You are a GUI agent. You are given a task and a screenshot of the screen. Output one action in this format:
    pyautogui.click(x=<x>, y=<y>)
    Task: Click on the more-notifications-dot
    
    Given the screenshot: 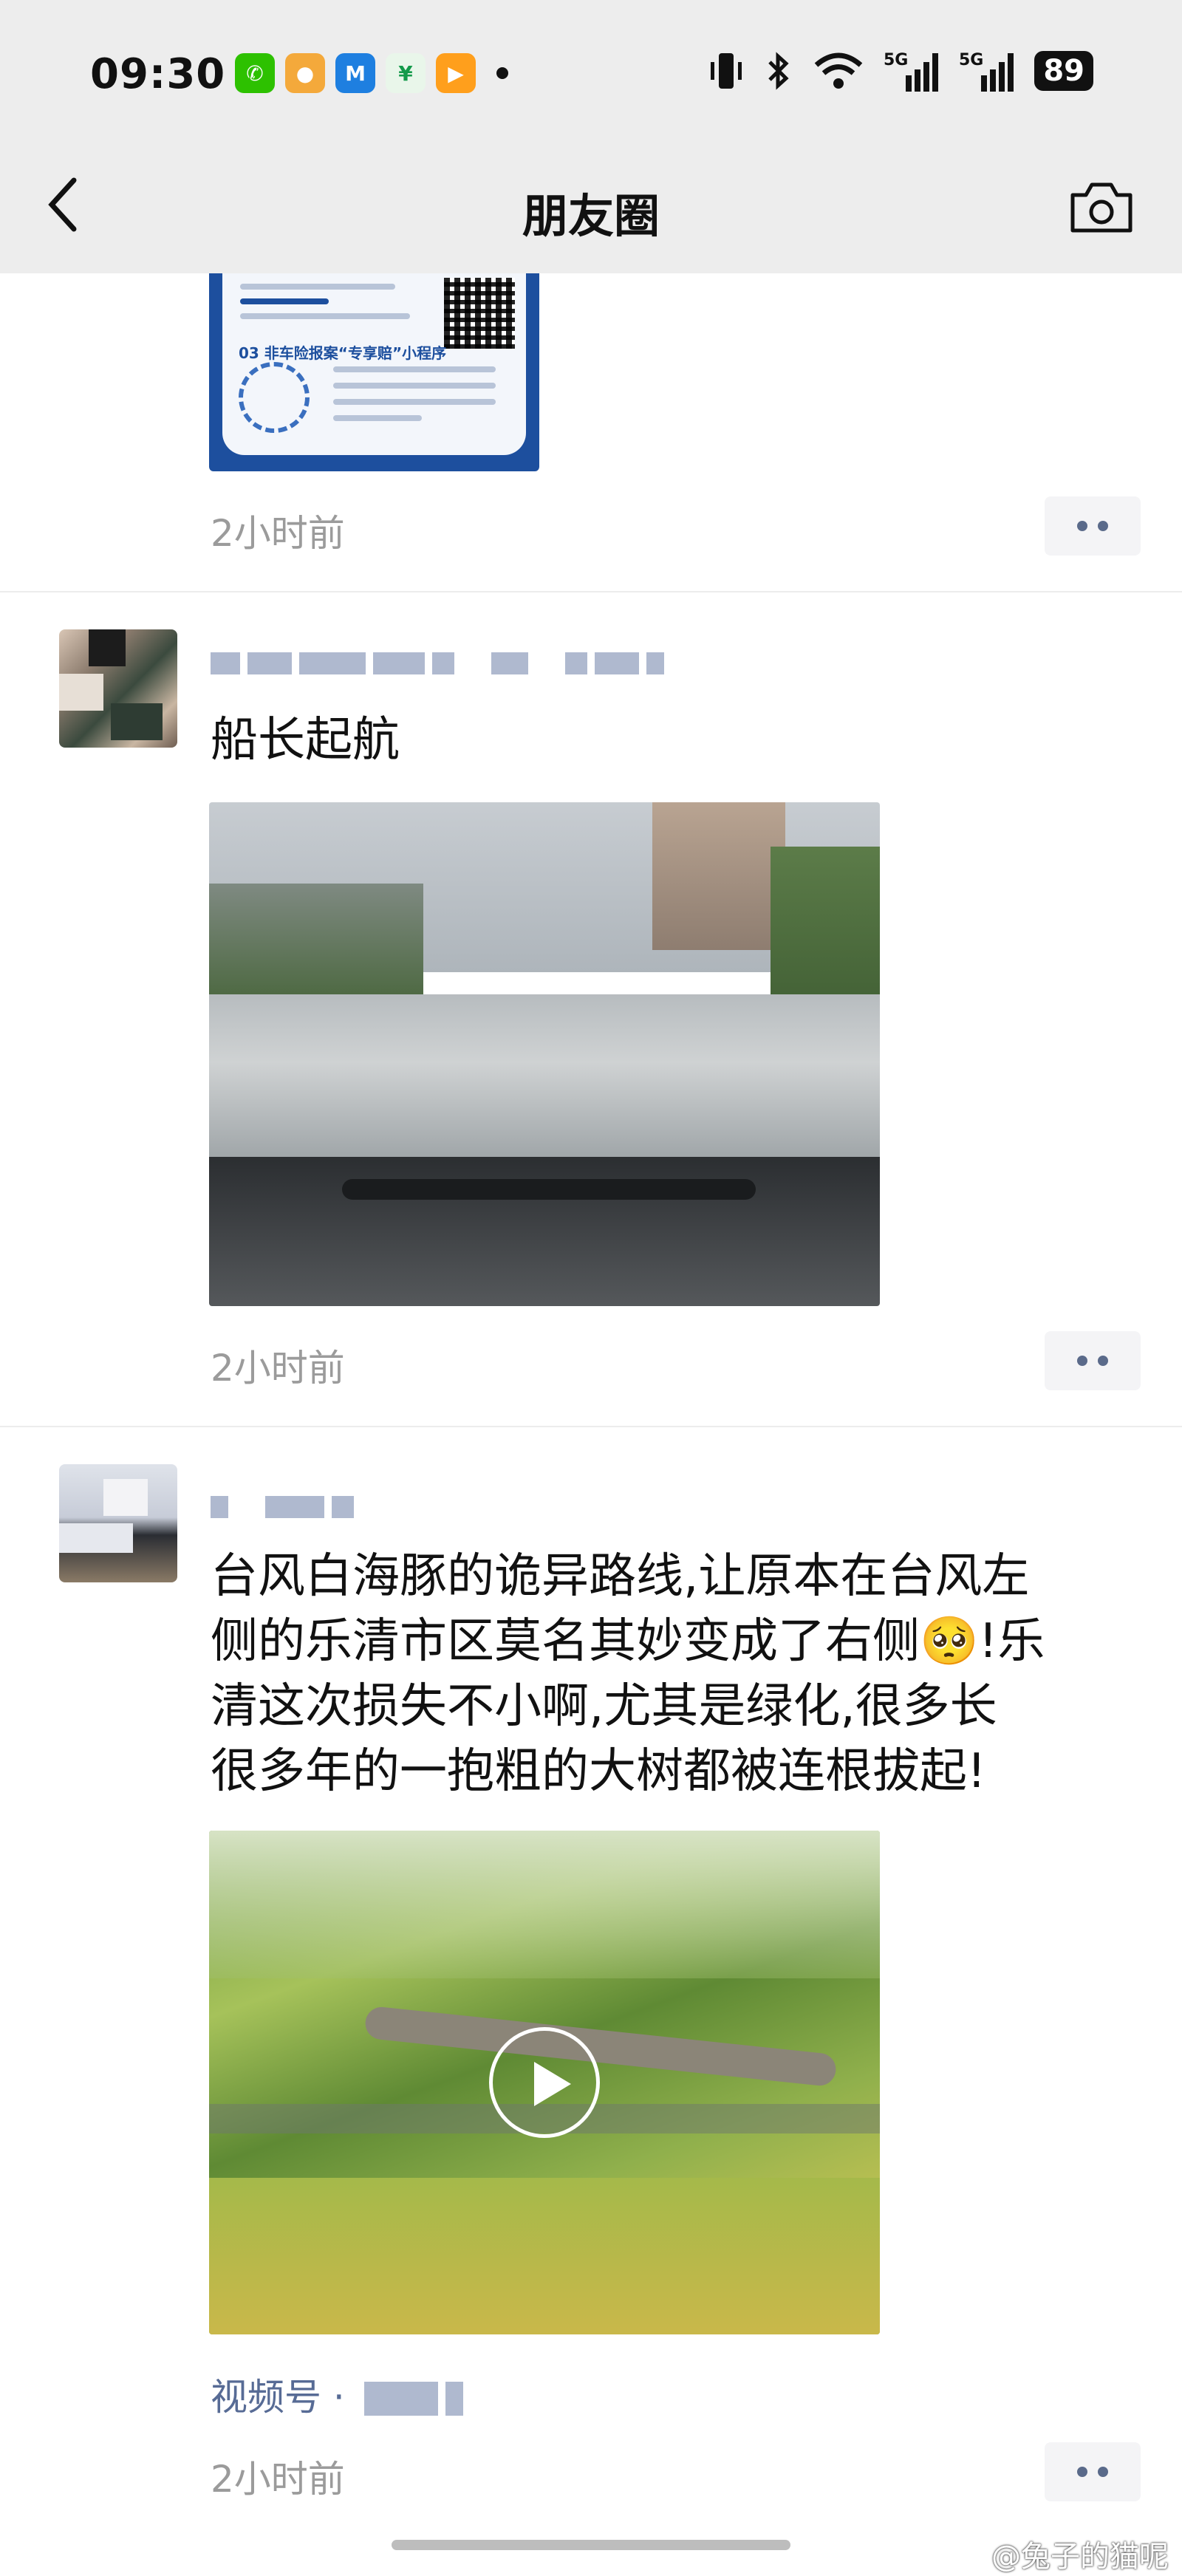 What is the action you would take?
    pyautogui.click(x=502, y=73)
    